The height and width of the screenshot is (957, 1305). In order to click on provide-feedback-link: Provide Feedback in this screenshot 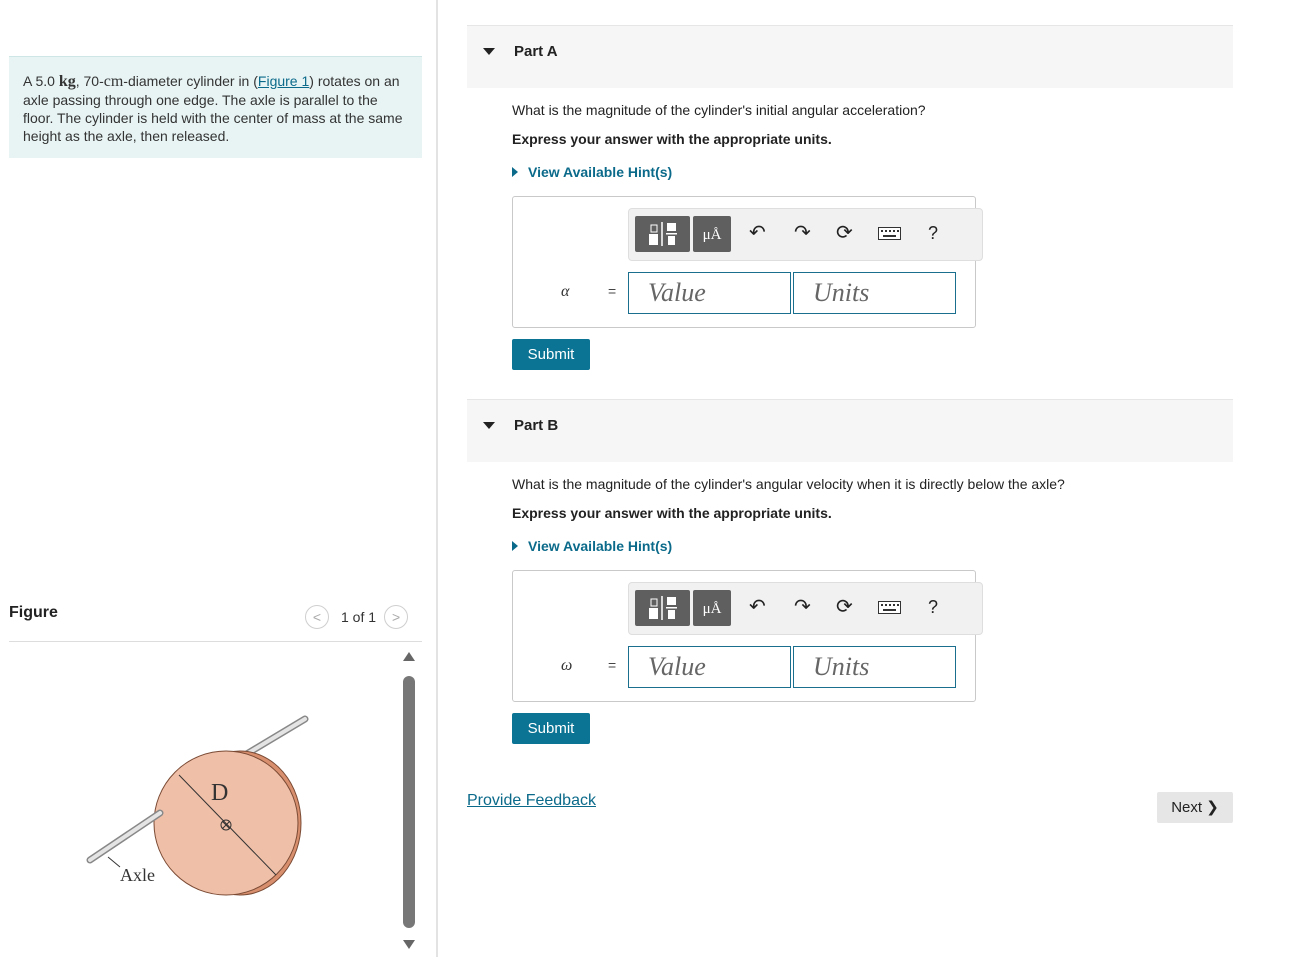, I will do `click(531, 801)`.